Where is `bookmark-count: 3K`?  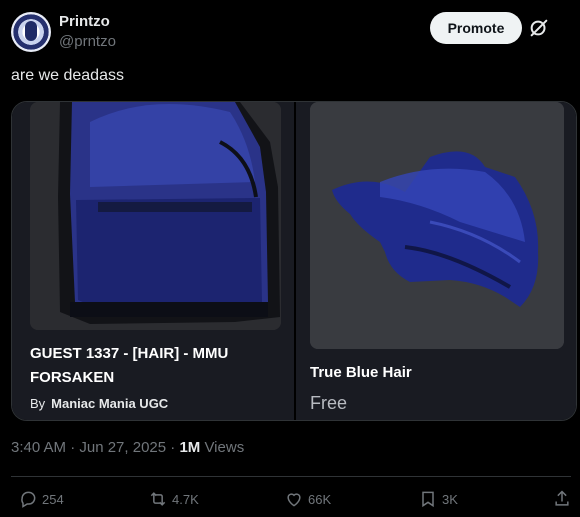 bookmark-count: 3K is located at coordinates (450, 499).